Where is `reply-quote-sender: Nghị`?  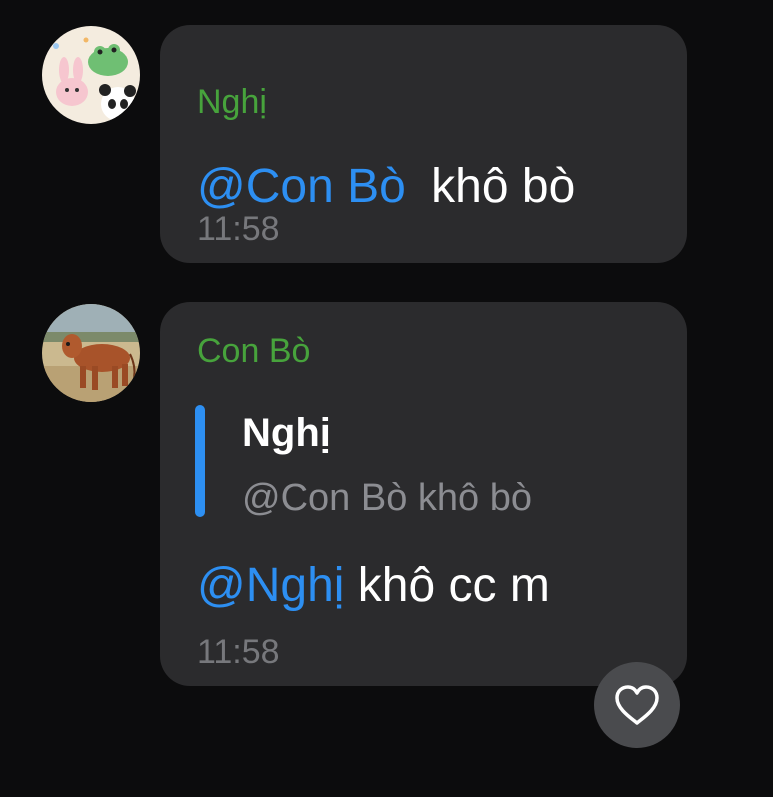
reply-quote-sender: Nghị is located at coordinates (286, 433).